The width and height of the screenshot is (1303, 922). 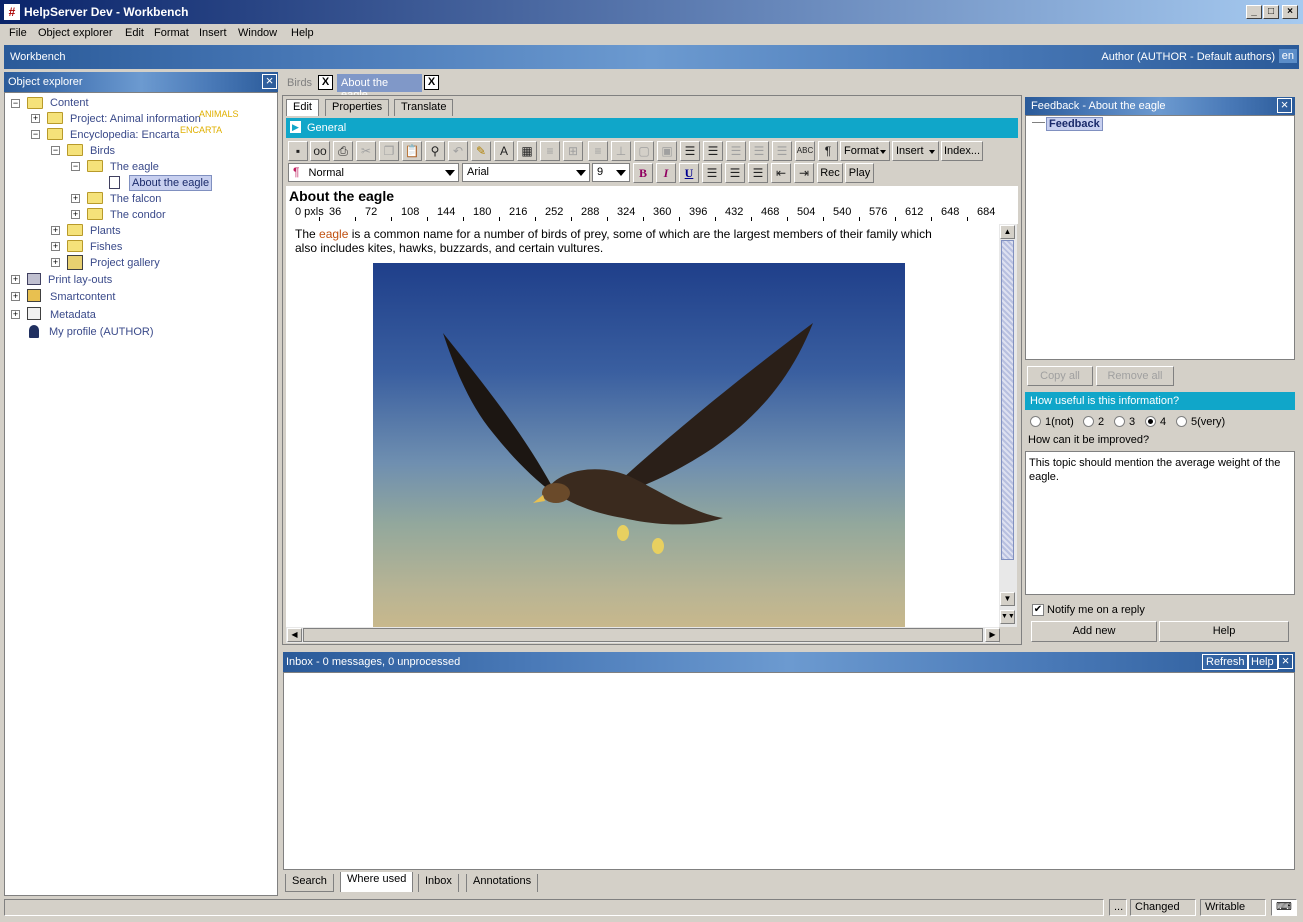 I want to click on tab-search: Search, so click(x=309, y=883).